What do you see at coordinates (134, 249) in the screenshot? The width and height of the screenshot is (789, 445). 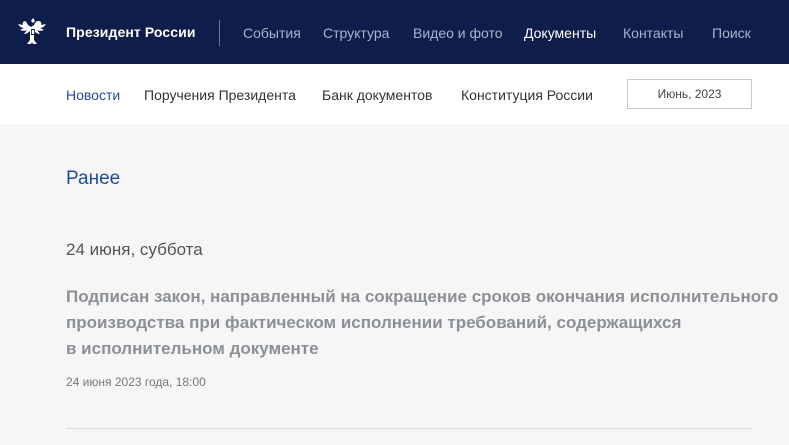 I see `day-heading: 24 июня, суббота` at bounding box center [134, 249].